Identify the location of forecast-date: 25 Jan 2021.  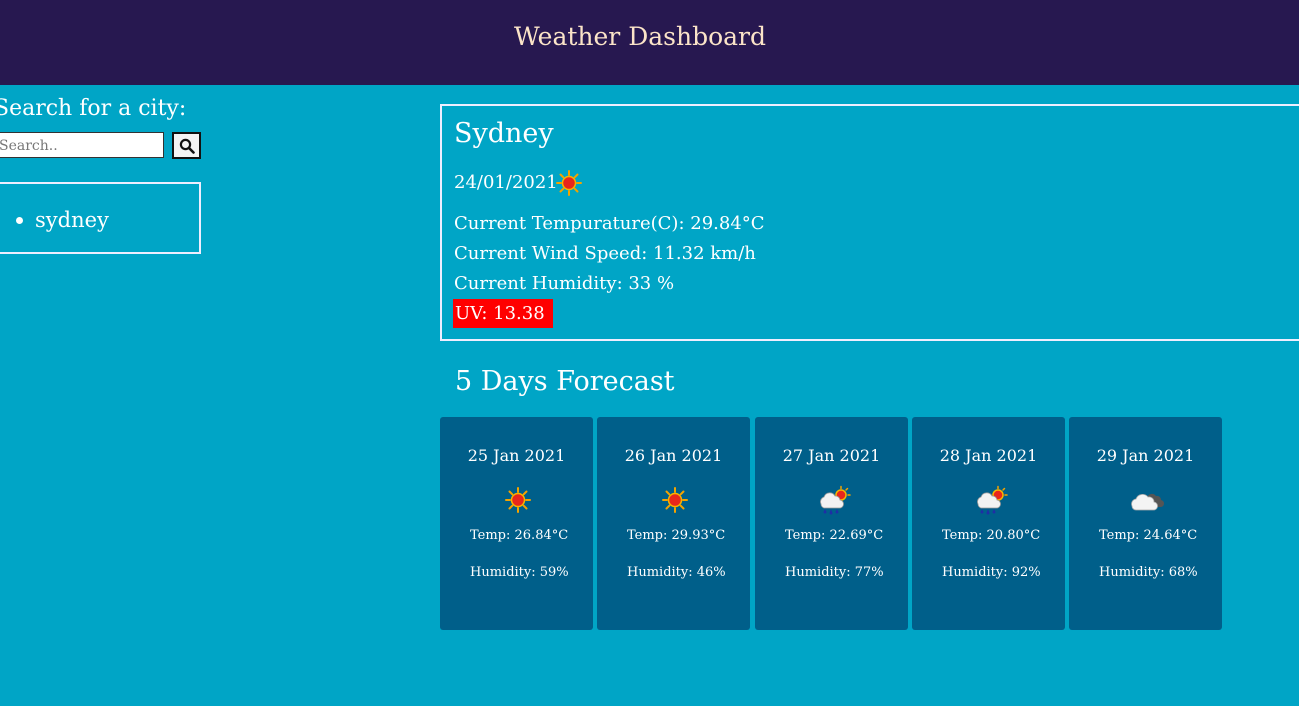
(516, 455).